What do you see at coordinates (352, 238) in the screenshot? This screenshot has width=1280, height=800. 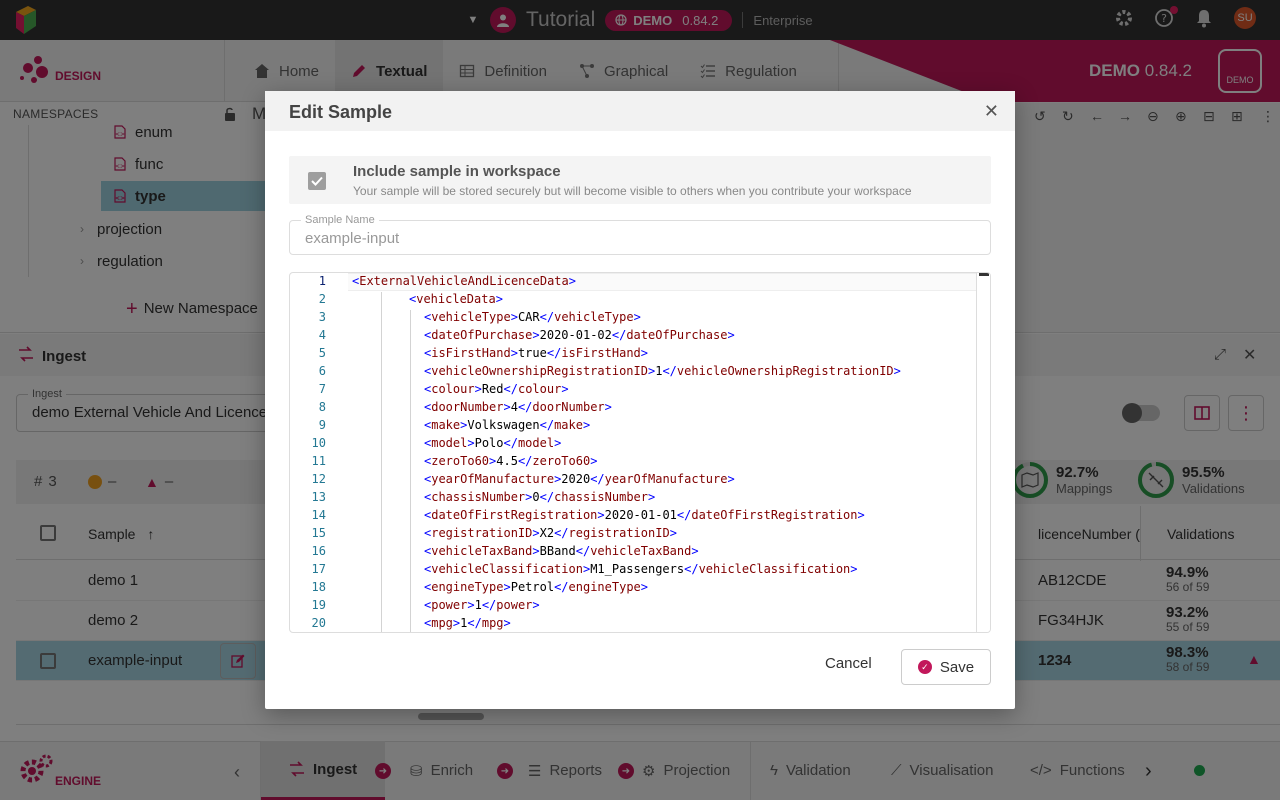 I see `sample-name-value: example-input` at bounding box center [352, 238].